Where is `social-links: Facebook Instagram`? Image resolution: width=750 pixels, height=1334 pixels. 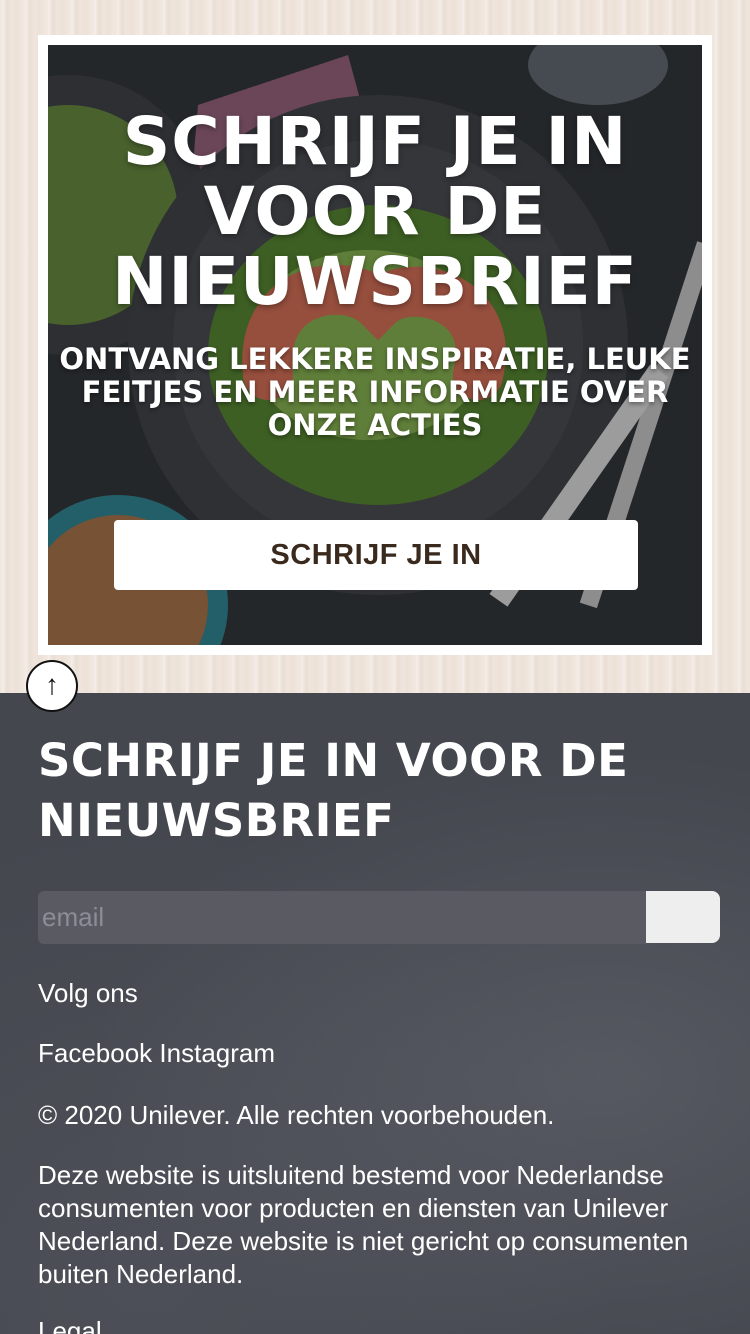
social-links: Facebook Instagram is located at coordinates (156, 1053).